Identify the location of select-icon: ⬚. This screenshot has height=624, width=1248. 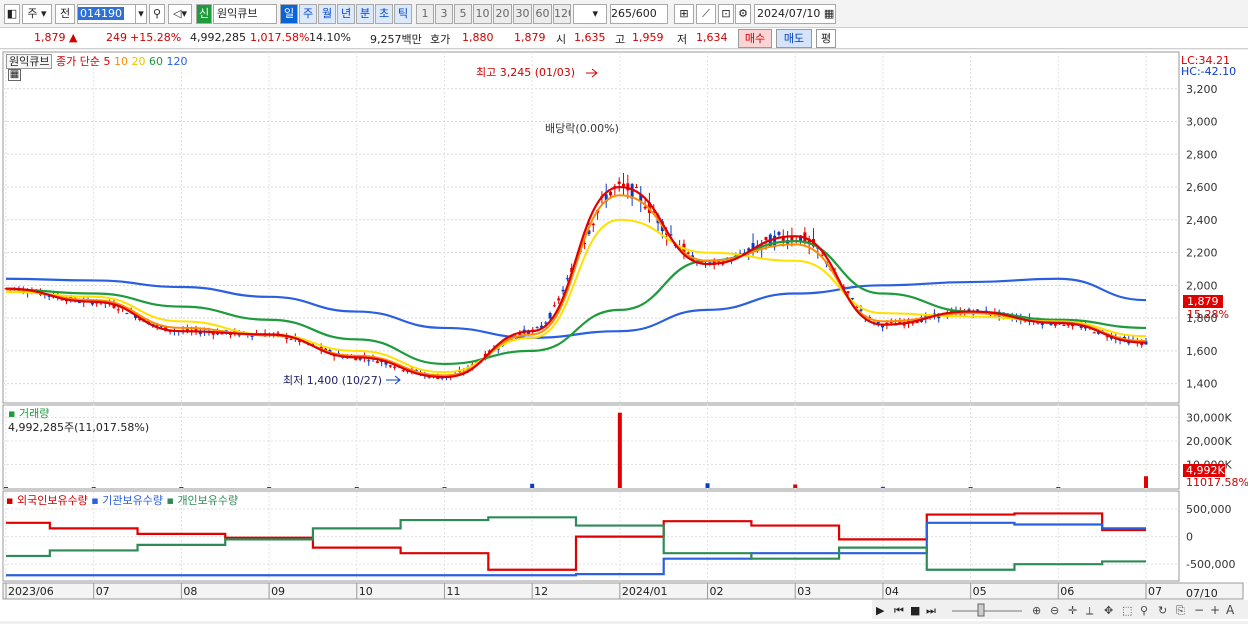
(1127, 610).